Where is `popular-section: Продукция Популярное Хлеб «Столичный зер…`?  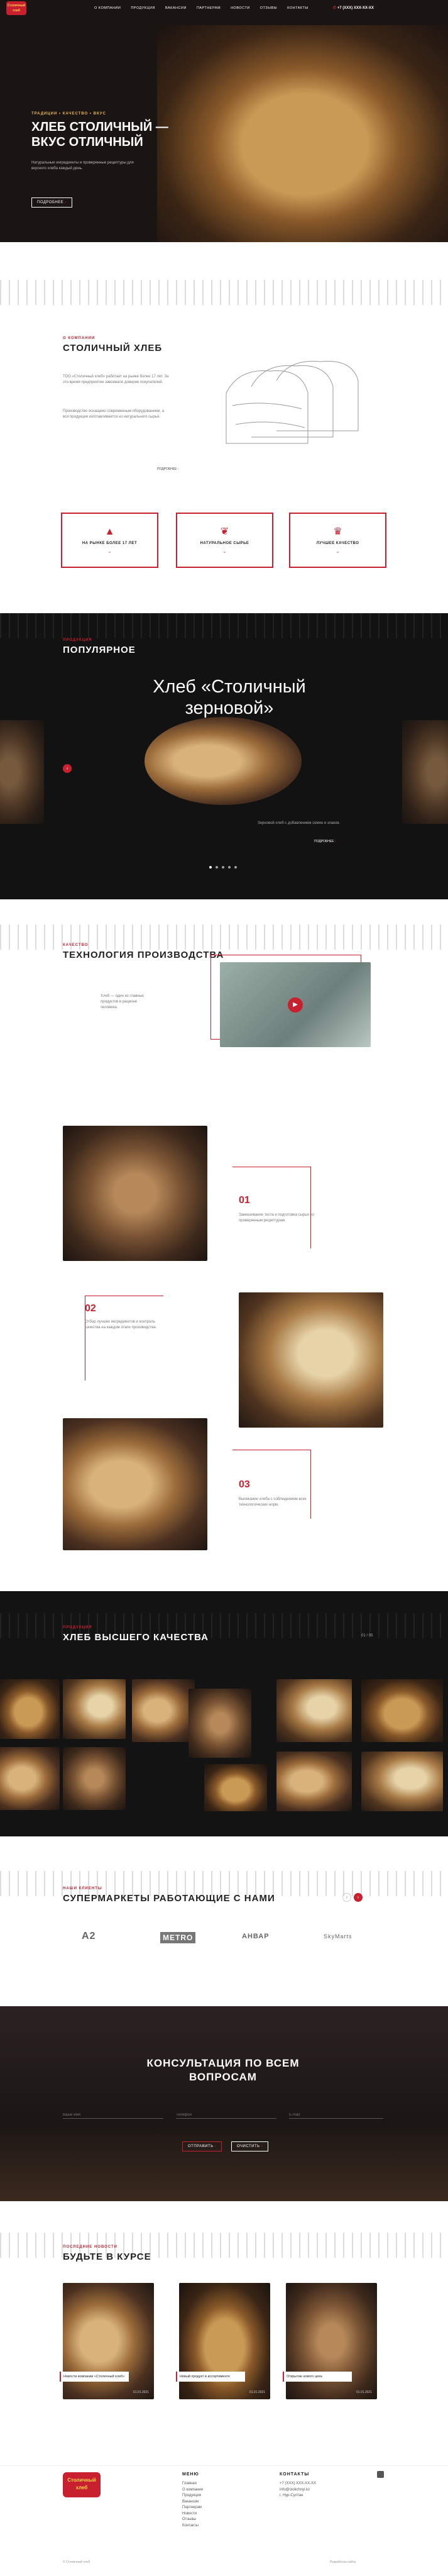
popular-section: Продукция Популярное Хлеб «Столичный зер… is located at coordinates (224, 756).